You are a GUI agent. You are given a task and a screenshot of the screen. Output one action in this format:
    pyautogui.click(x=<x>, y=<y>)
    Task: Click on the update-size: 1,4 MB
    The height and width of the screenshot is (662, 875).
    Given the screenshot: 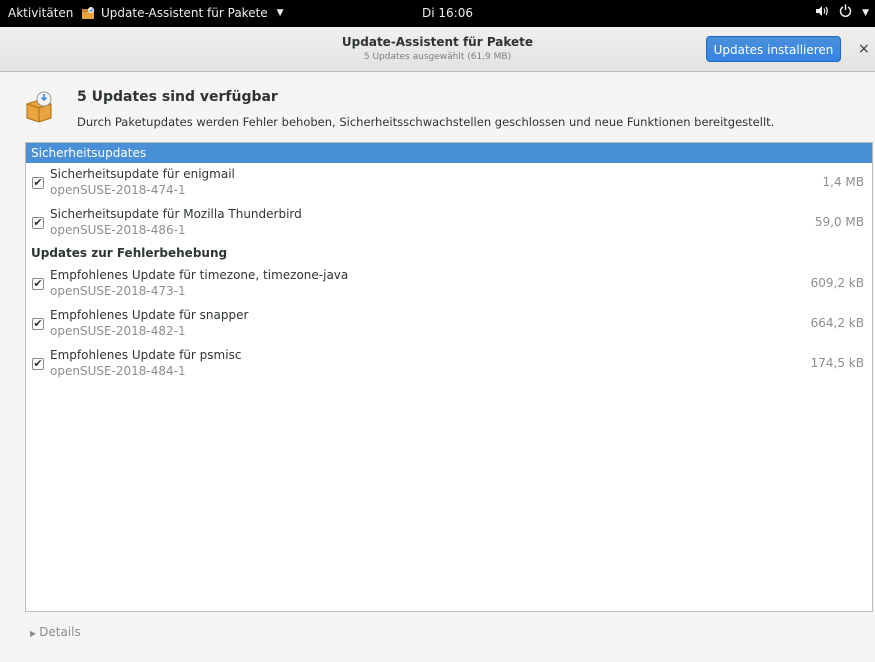 What is the action you would take?
    pyautogui.click(x=843, y=182)
    